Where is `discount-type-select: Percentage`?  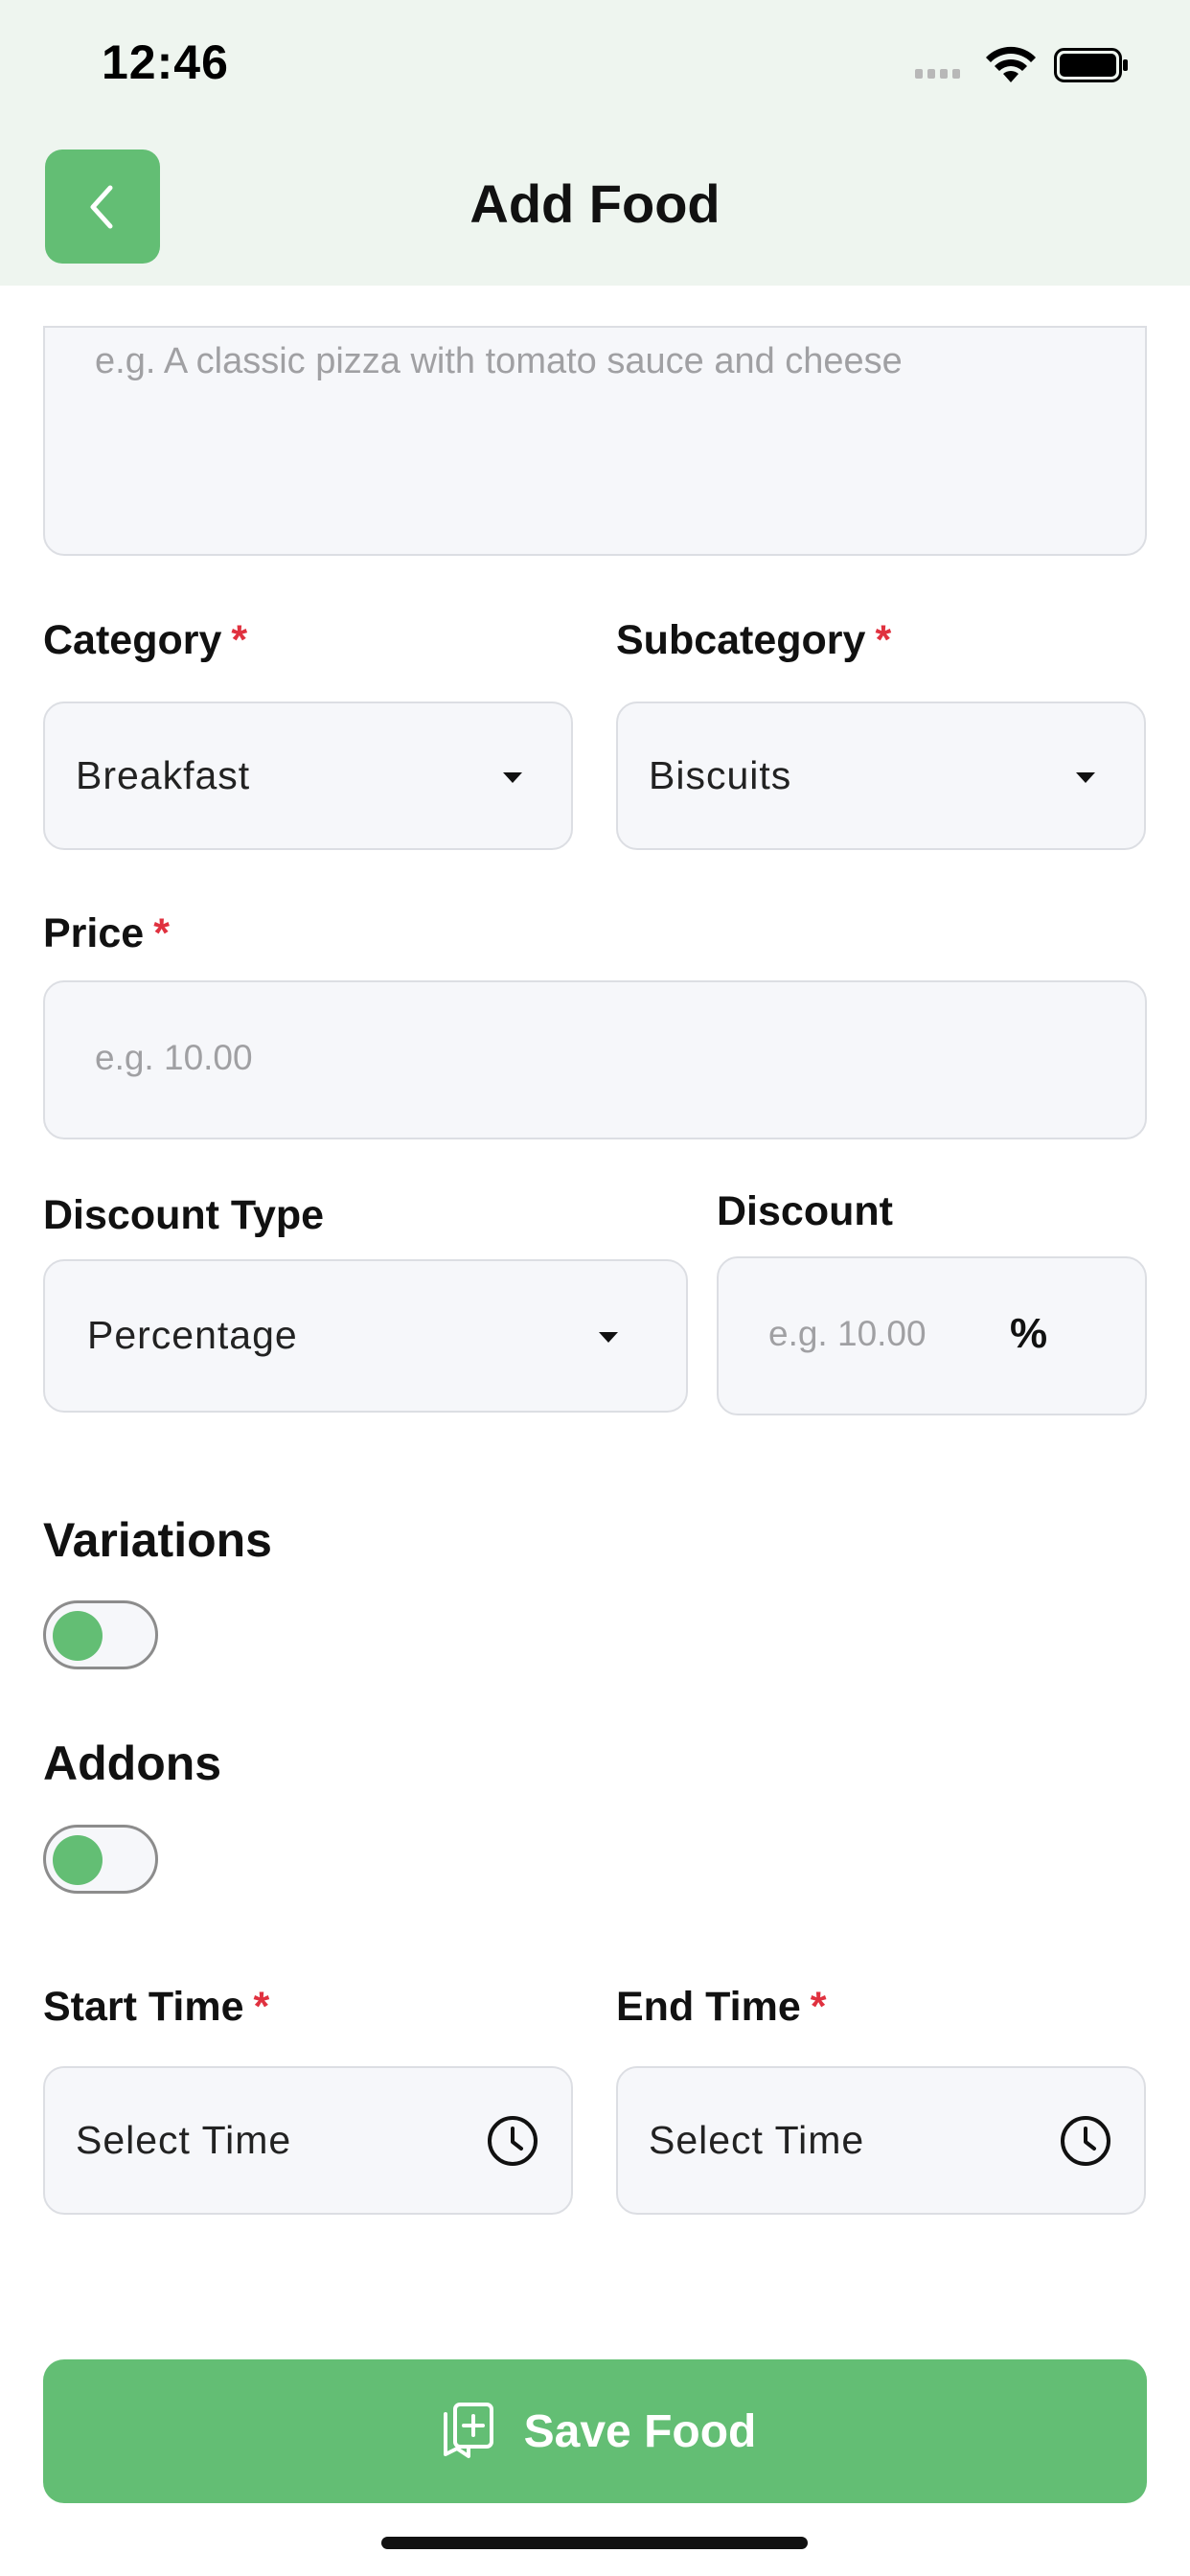 discount-type-select: Percentage is located at coordinates (366, 1336).